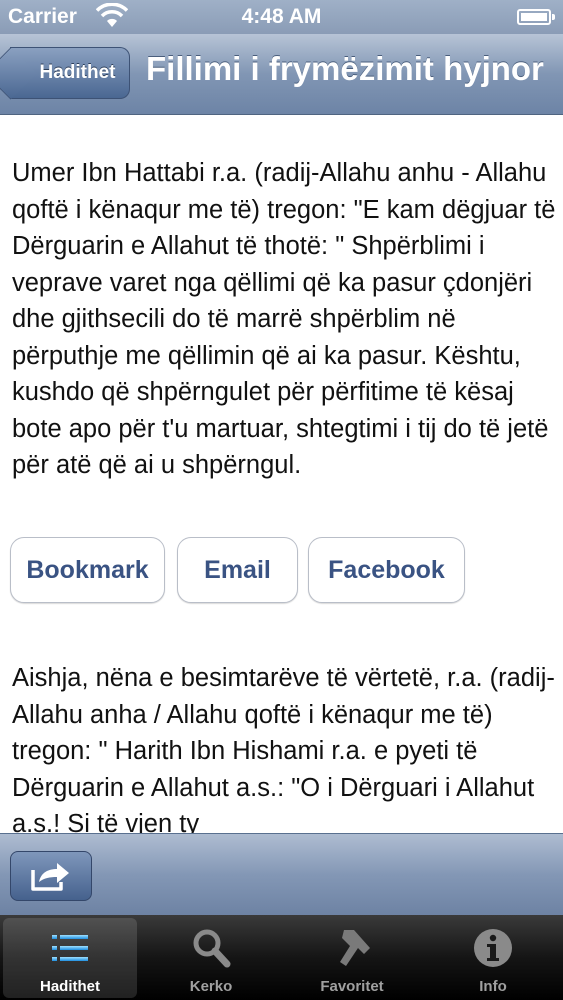 The image size is (563, 1000). I want to click on info-icon, so click(493, 948).